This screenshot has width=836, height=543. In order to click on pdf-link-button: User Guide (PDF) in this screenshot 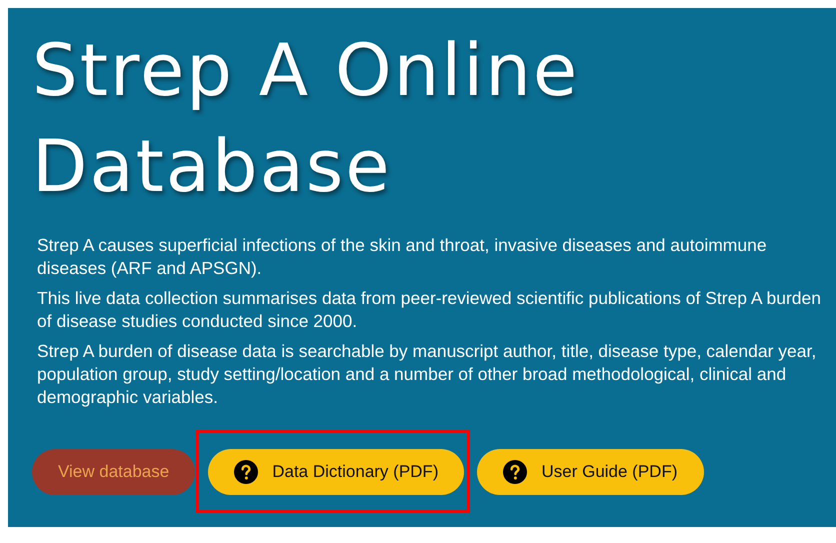, I will do `click(590, 471)`.